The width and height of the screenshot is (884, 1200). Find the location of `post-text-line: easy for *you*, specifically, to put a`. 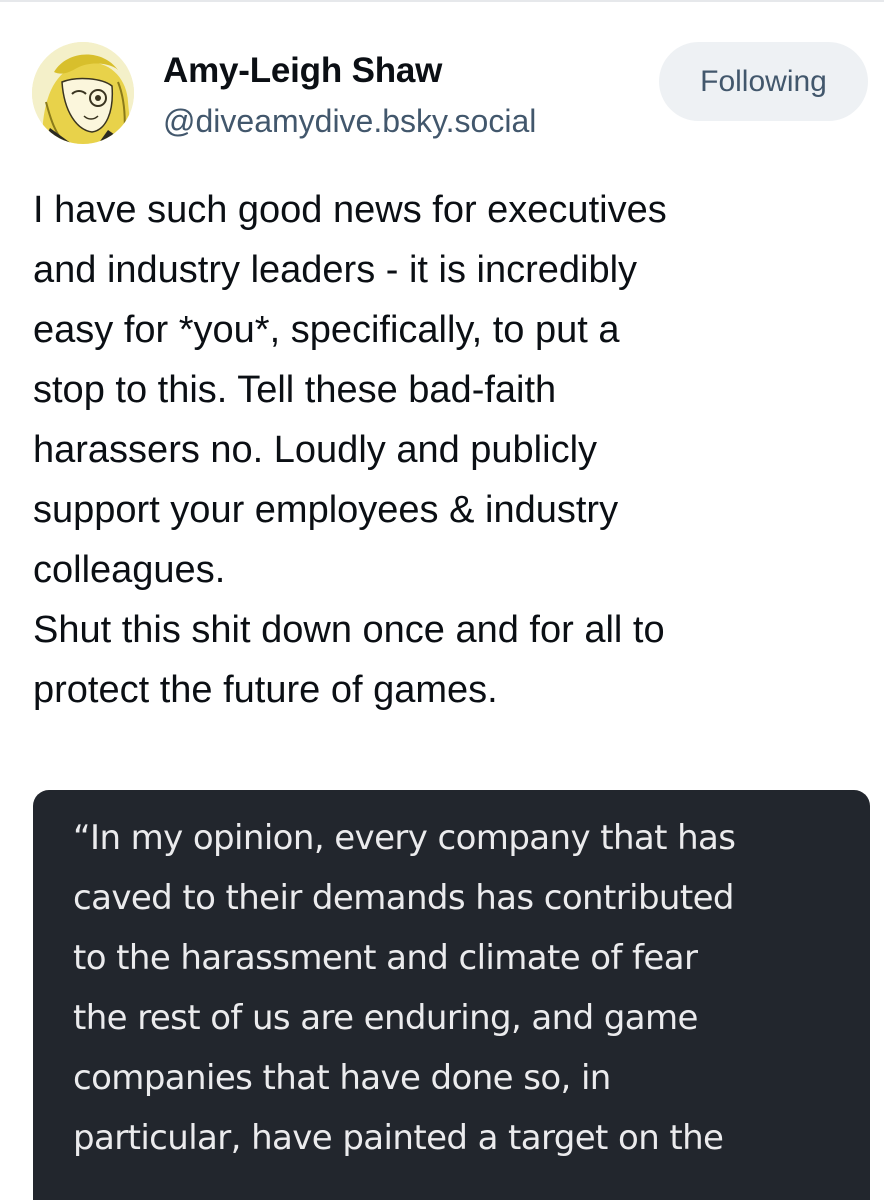

post-text-line: easy for *you*, specifically, to put a is located at coordinates (326, 330).